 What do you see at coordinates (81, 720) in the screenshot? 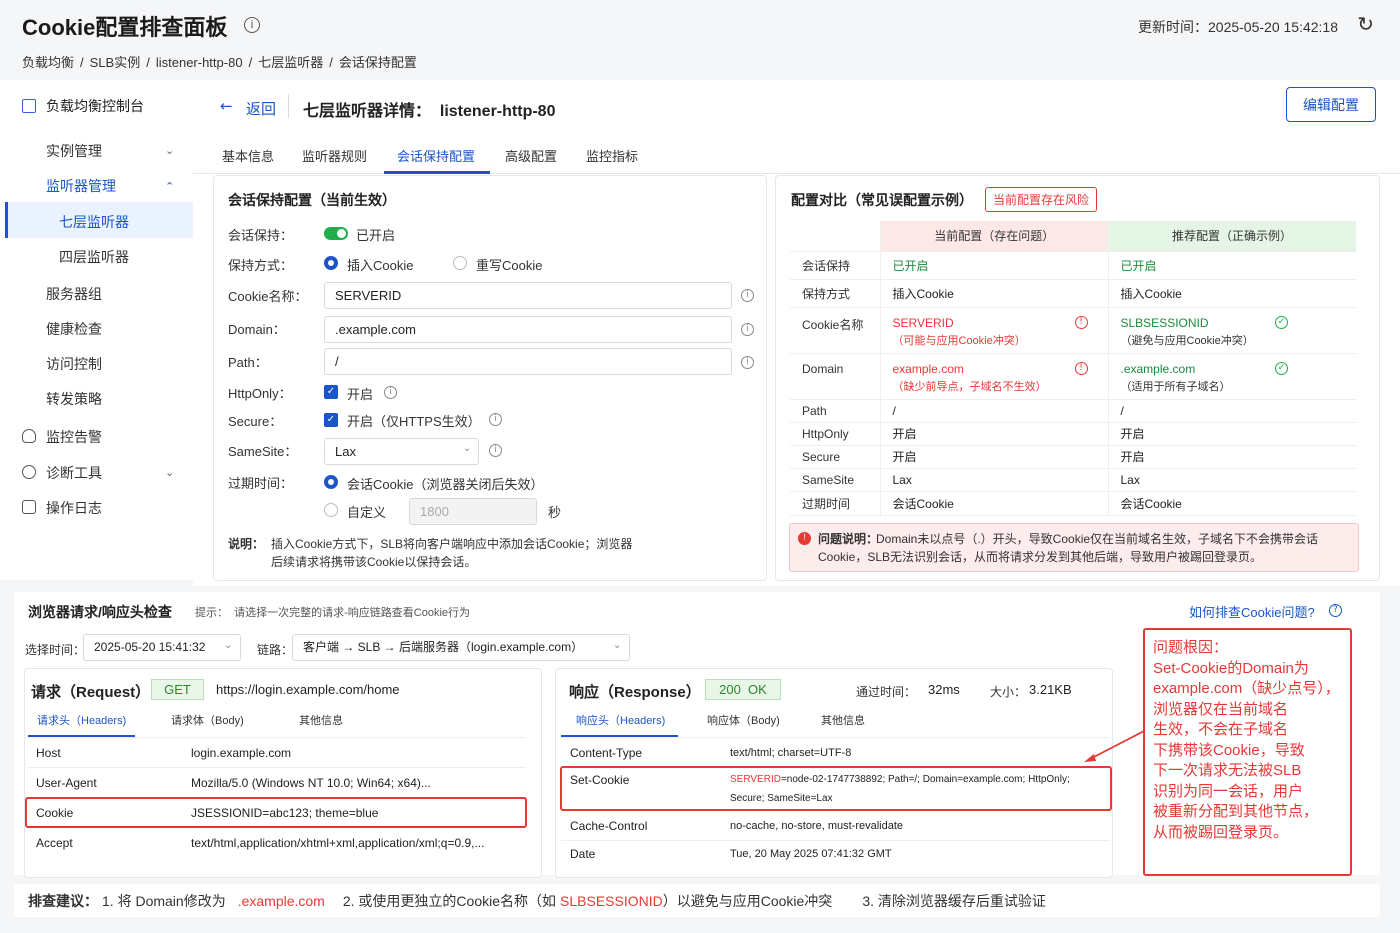
I see `tab-request-headers: 请求头（Headers)` at bounding box center [81, 720].